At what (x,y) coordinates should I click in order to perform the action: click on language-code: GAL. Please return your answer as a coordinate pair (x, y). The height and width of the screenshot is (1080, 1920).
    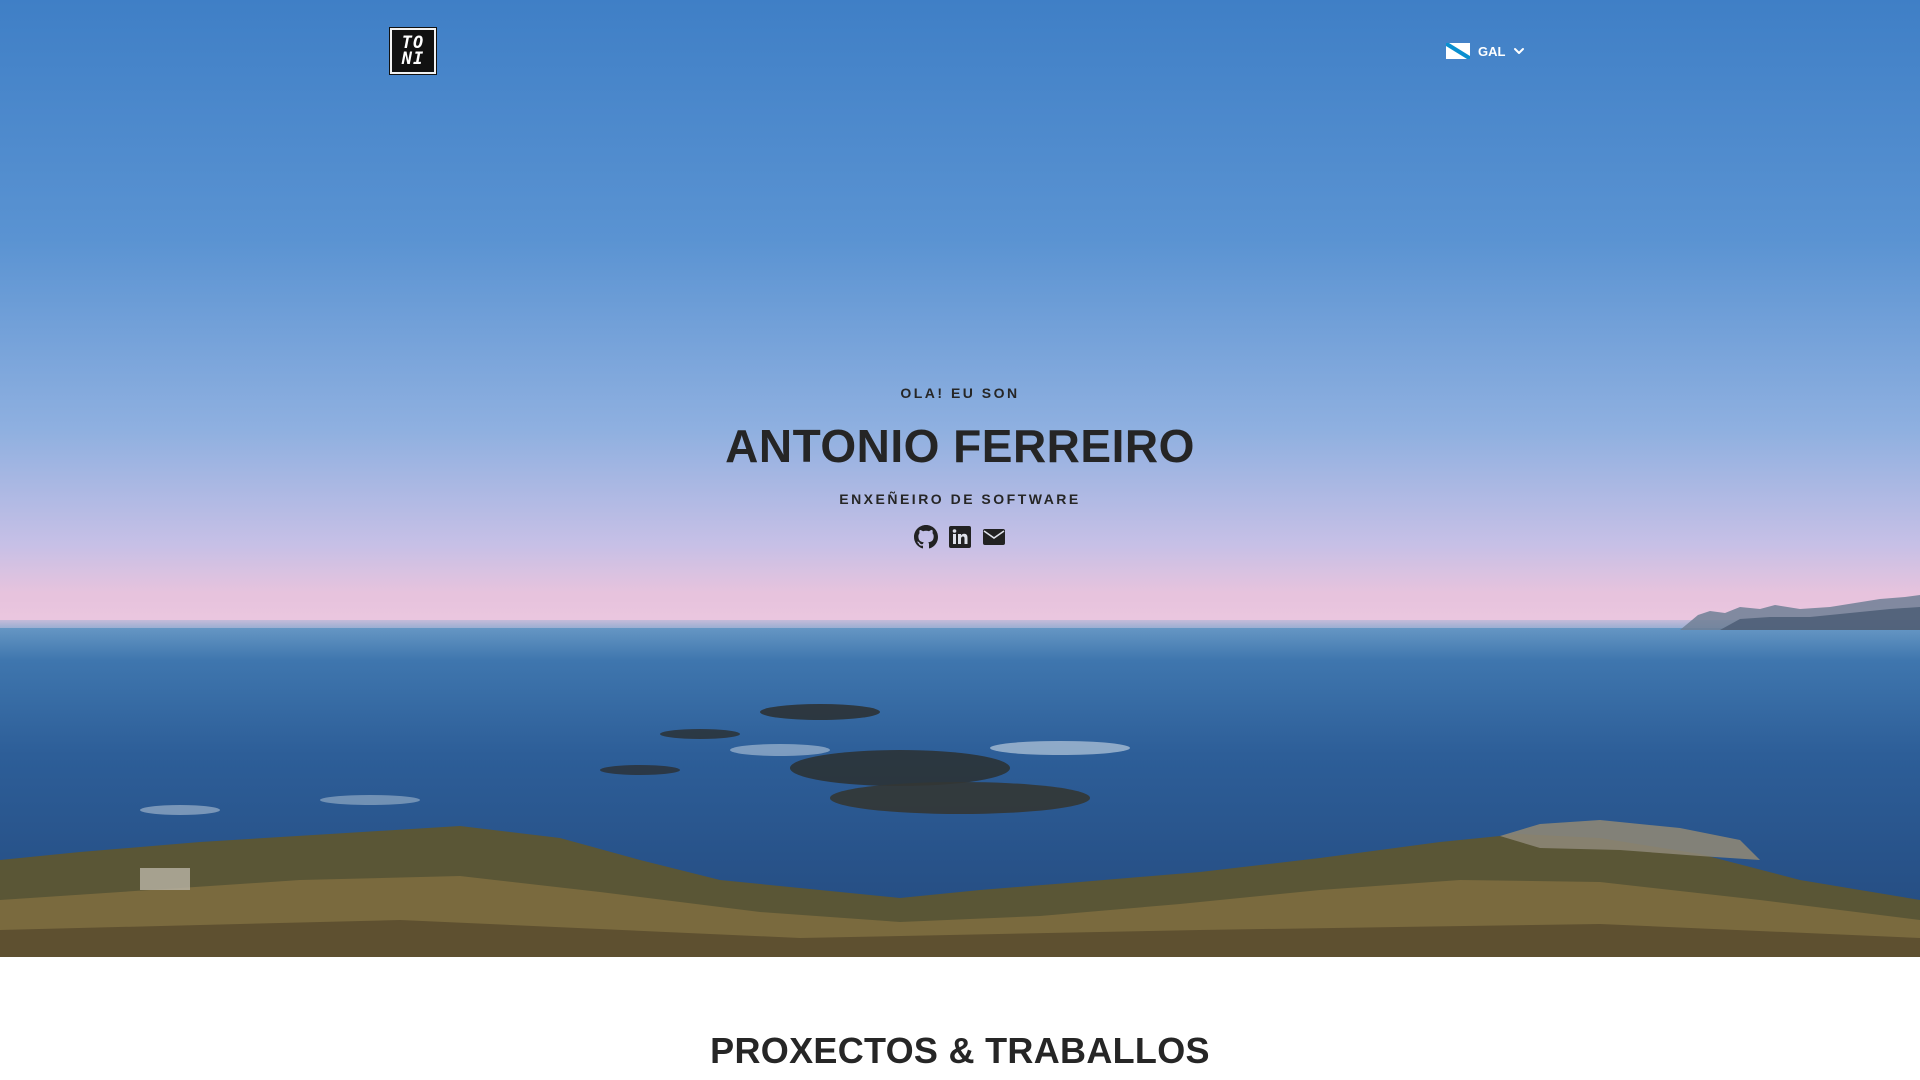
    Looking at the image, I should click on (1492, 51).